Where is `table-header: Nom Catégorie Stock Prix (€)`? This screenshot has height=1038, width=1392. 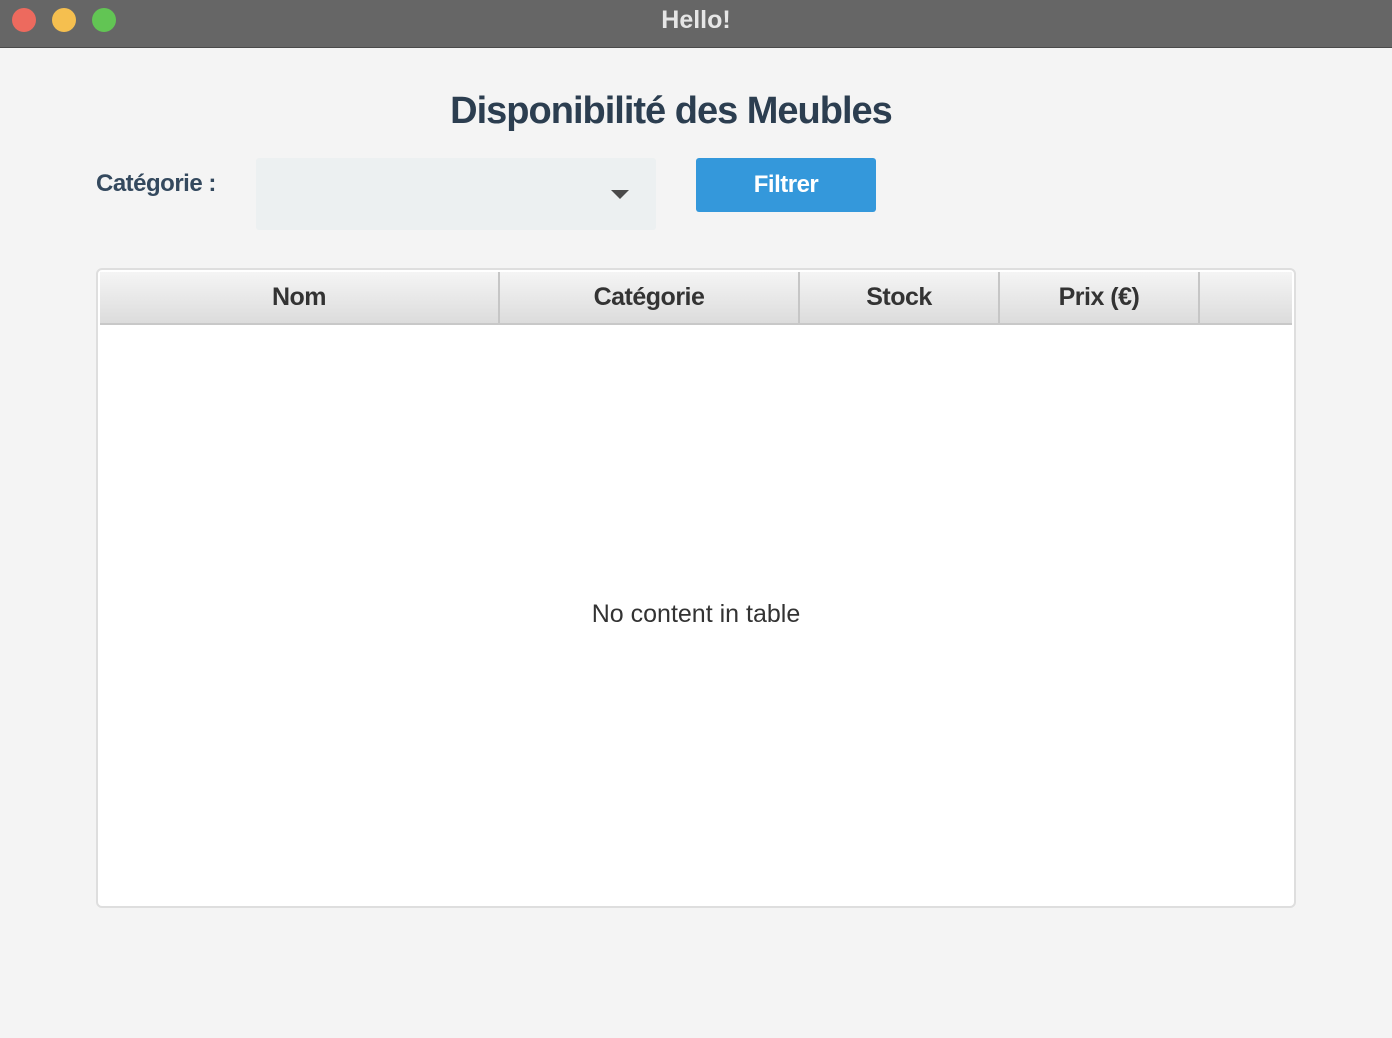
table-header: Nom Catégorie Stock Prix (€) is located at coordinates (696, 298).